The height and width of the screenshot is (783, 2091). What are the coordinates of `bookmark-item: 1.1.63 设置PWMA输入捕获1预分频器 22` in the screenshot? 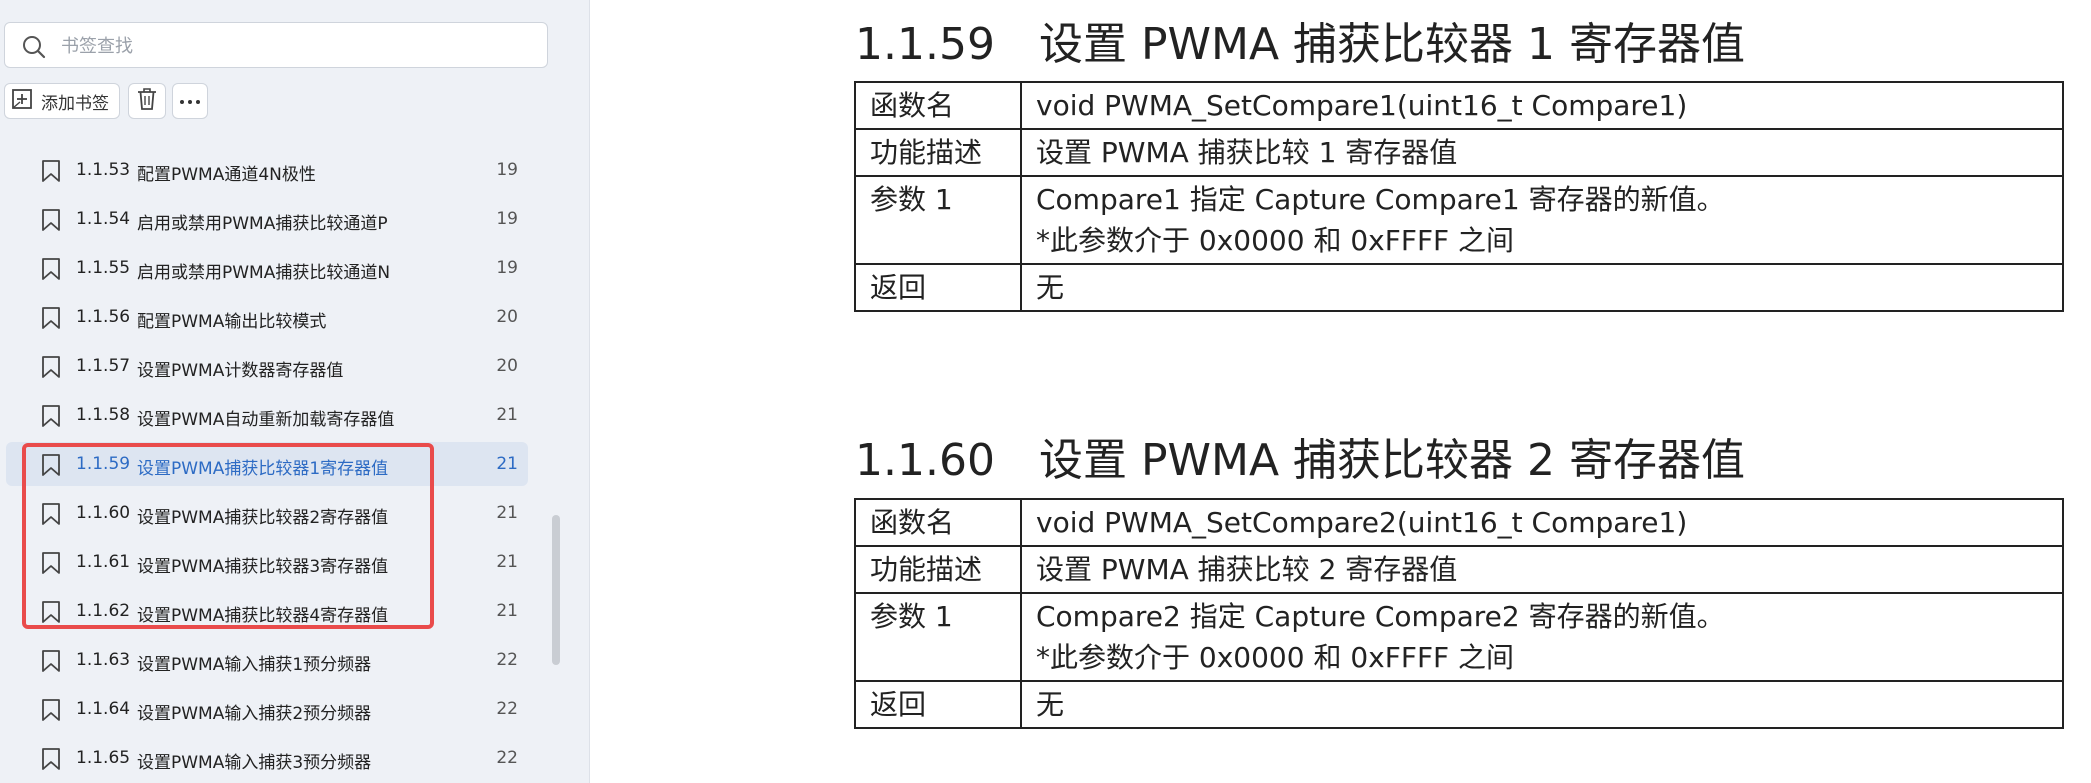 It's located at (267, 660).